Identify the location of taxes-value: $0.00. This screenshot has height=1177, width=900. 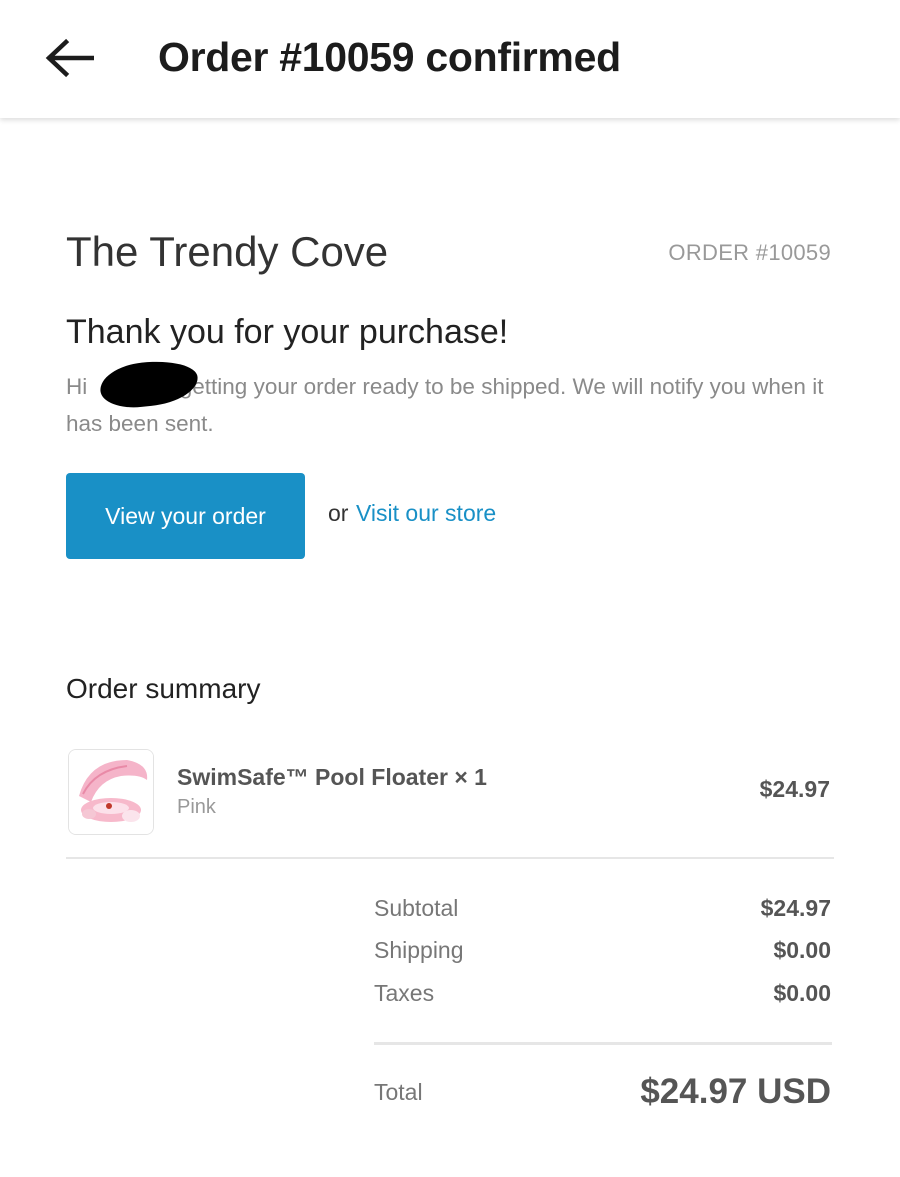
(802, 993).